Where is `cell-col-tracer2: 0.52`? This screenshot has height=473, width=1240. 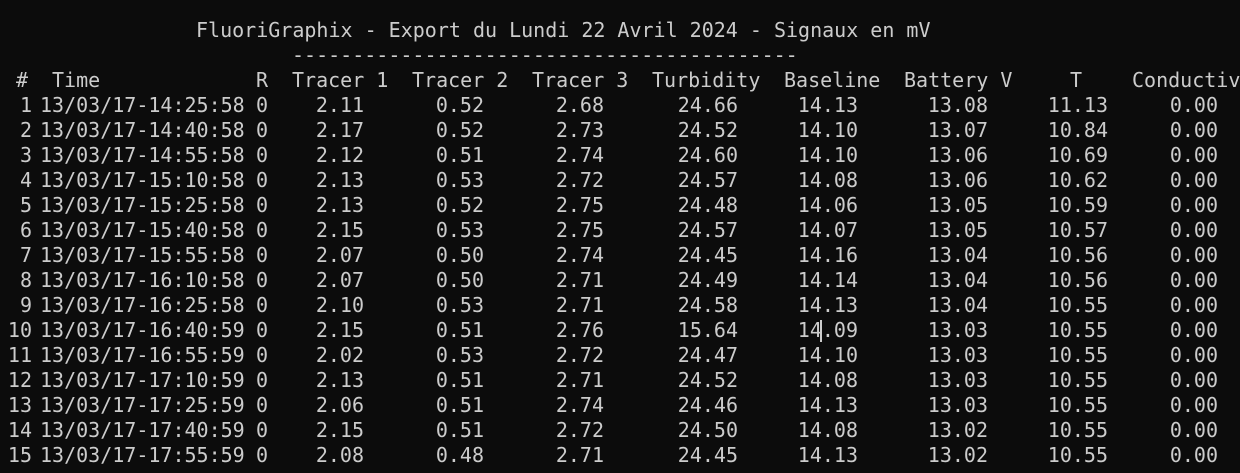 cell-col-tracer2: 0.52 is located at coordinates (459, 130).